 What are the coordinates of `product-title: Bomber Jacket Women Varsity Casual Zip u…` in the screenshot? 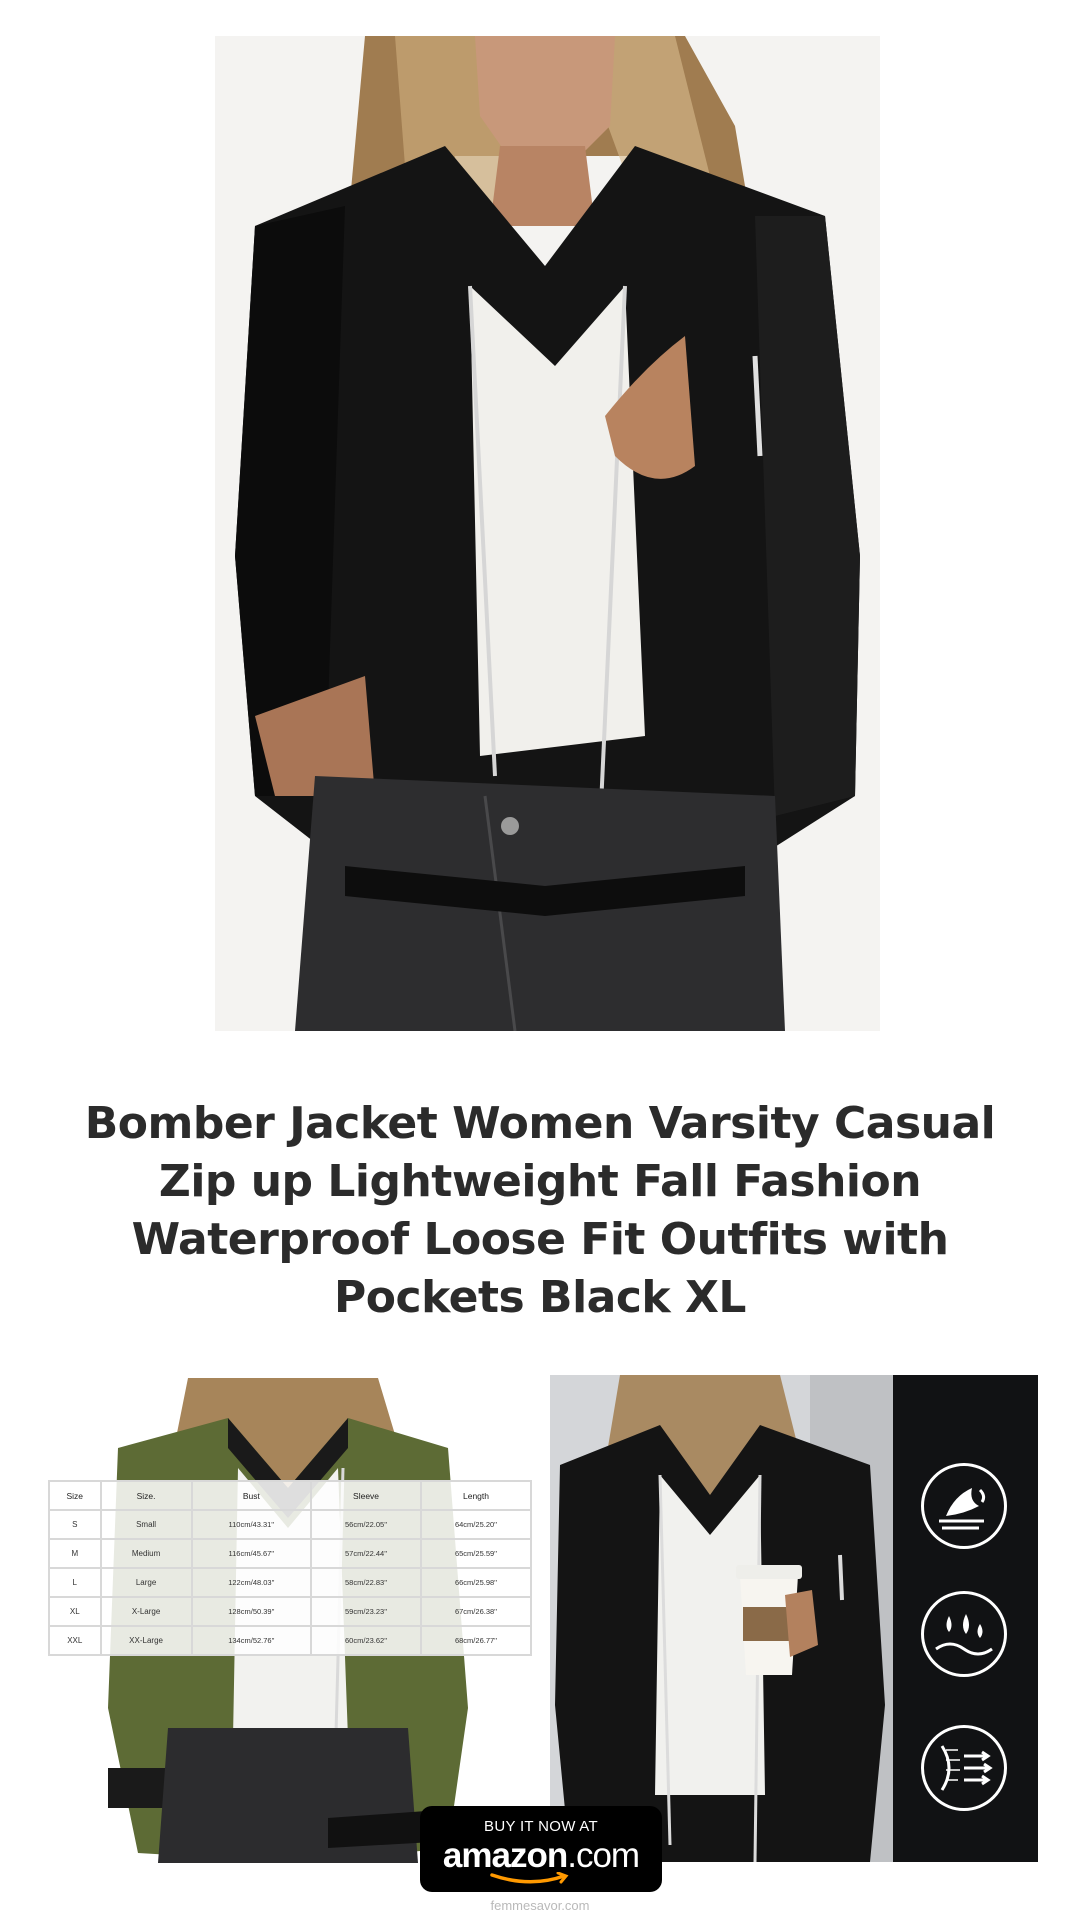 It's located at (540, 1210).